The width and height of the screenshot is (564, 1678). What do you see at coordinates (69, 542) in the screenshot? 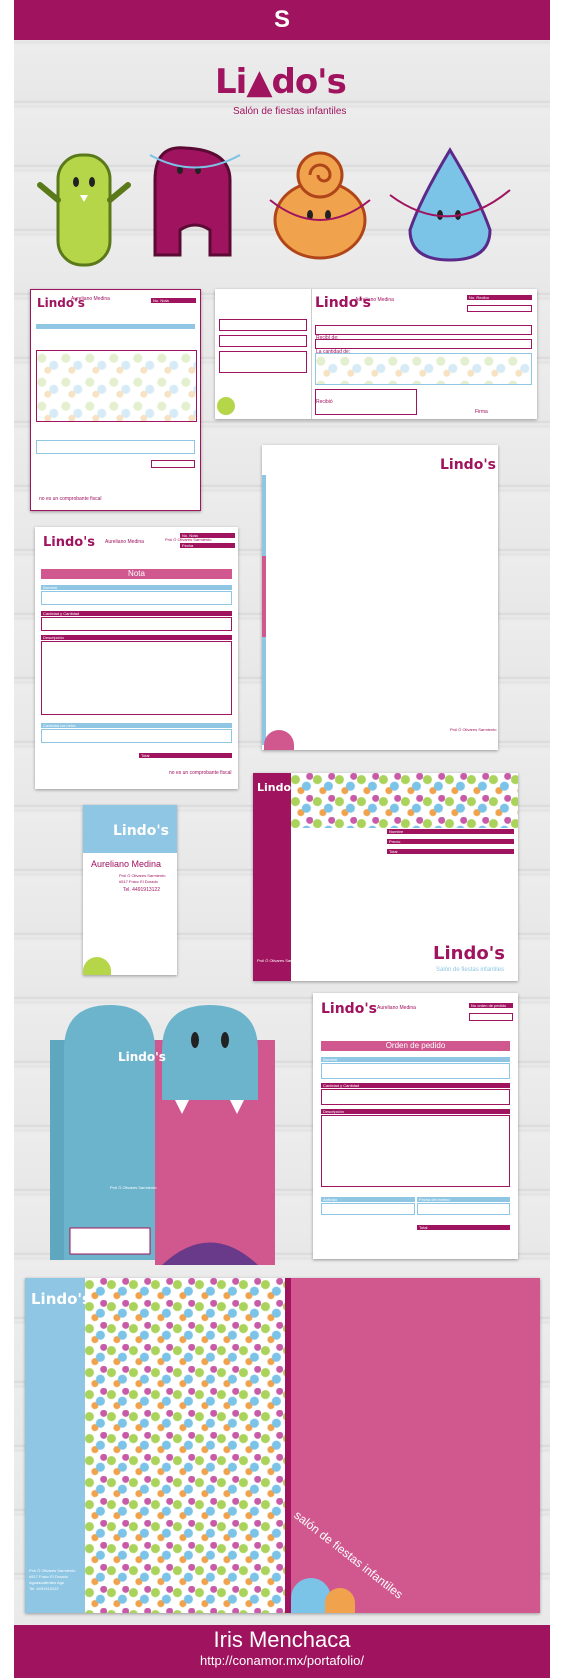
I see `nota-logo: Lindo's` at bounding box center [69, 542].